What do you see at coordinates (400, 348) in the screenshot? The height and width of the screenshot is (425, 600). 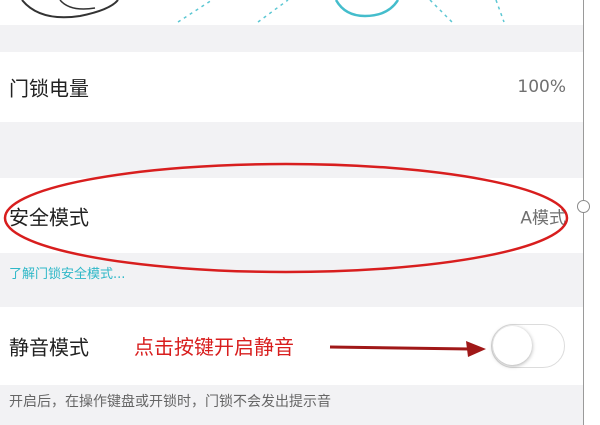 I see `annotation-arrow-line` at bounding box center [400, 348].